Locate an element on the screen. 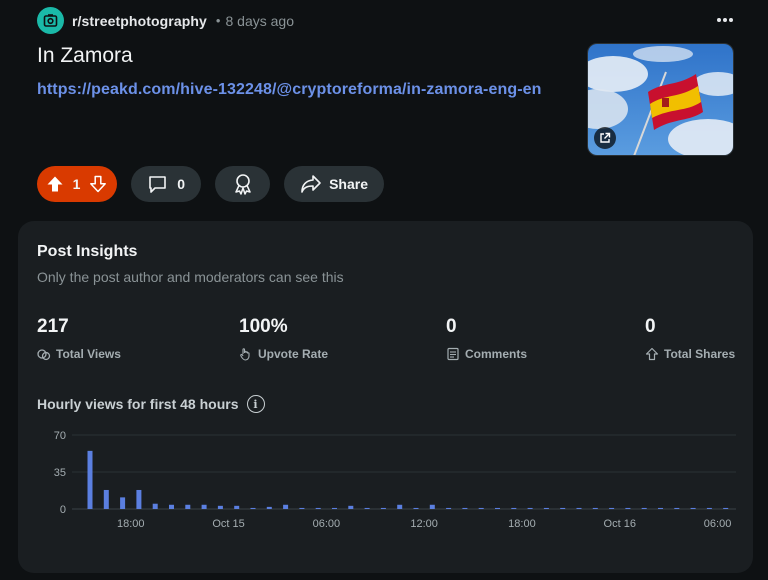 The image size is (768, 580). share-icon is located at coordinates (652, 354).